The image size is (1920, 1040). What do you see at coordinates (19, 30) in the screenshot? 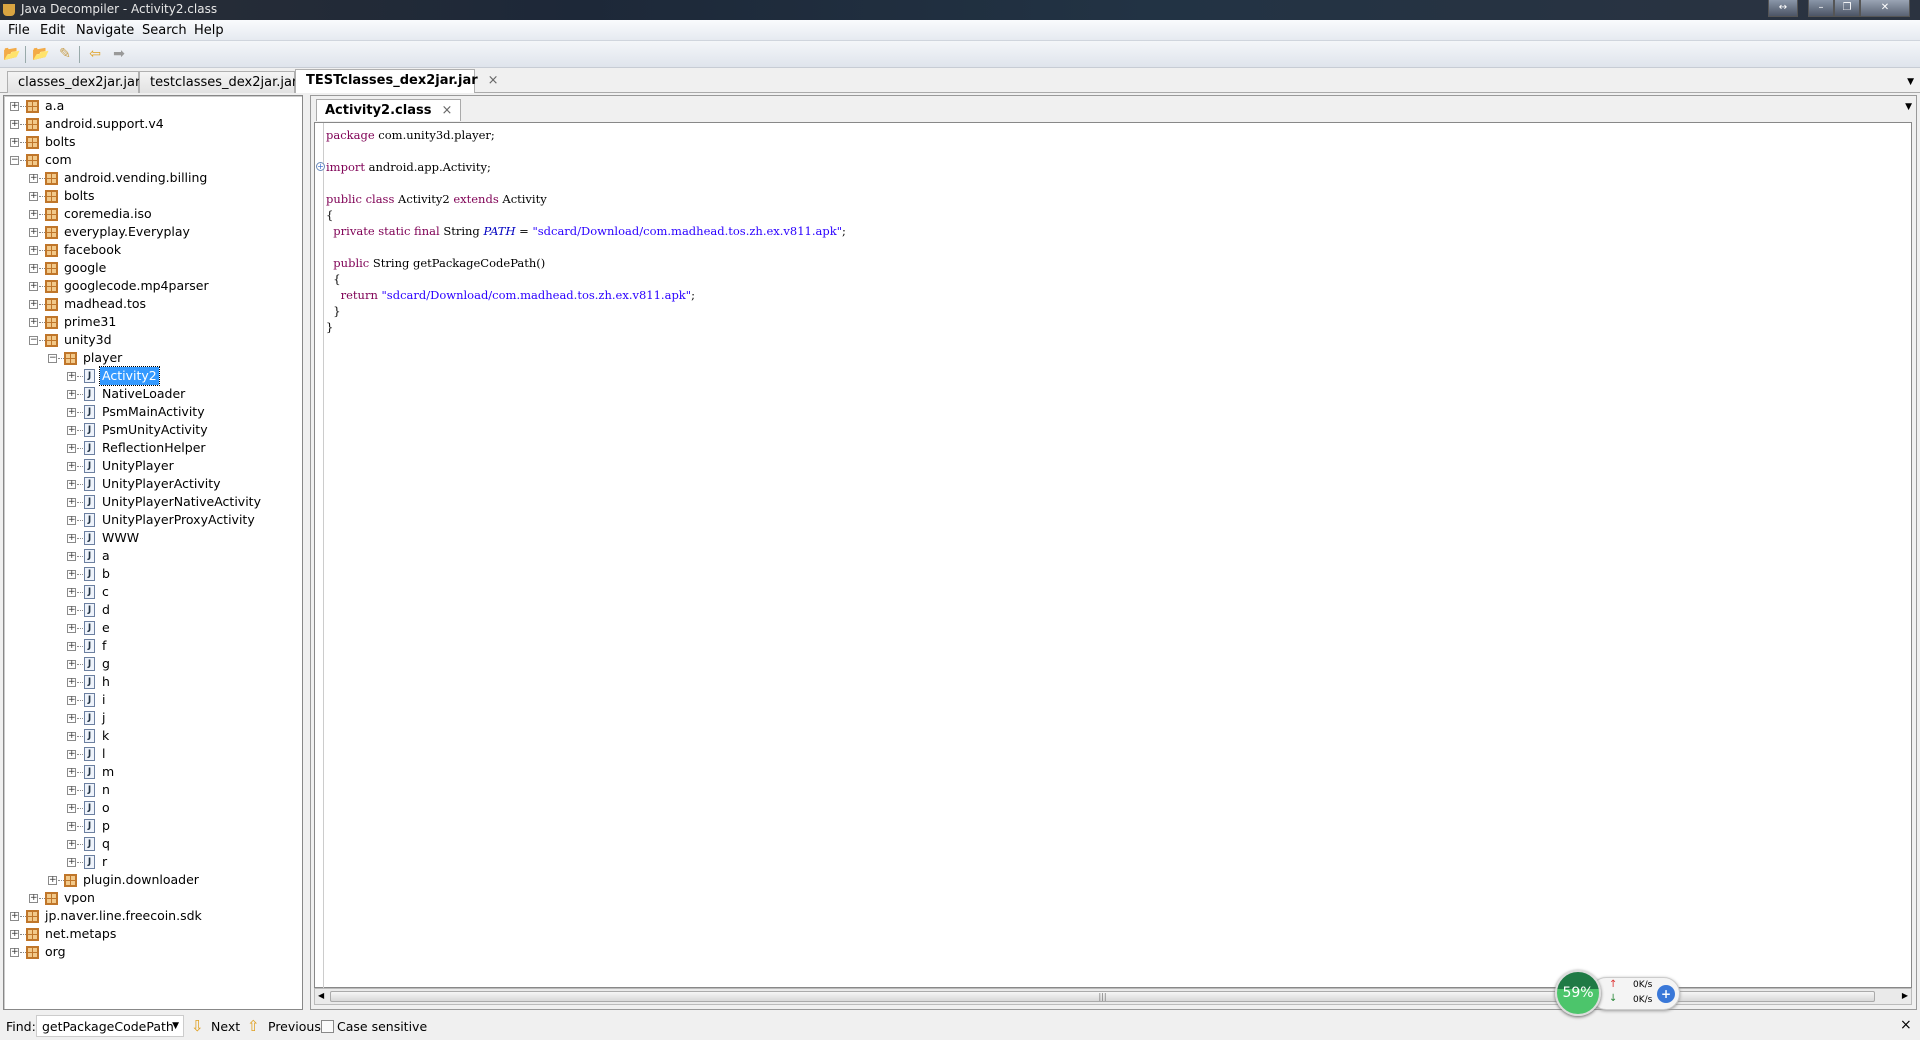
I see `menu-file: File` at bounding box center [19, 30].